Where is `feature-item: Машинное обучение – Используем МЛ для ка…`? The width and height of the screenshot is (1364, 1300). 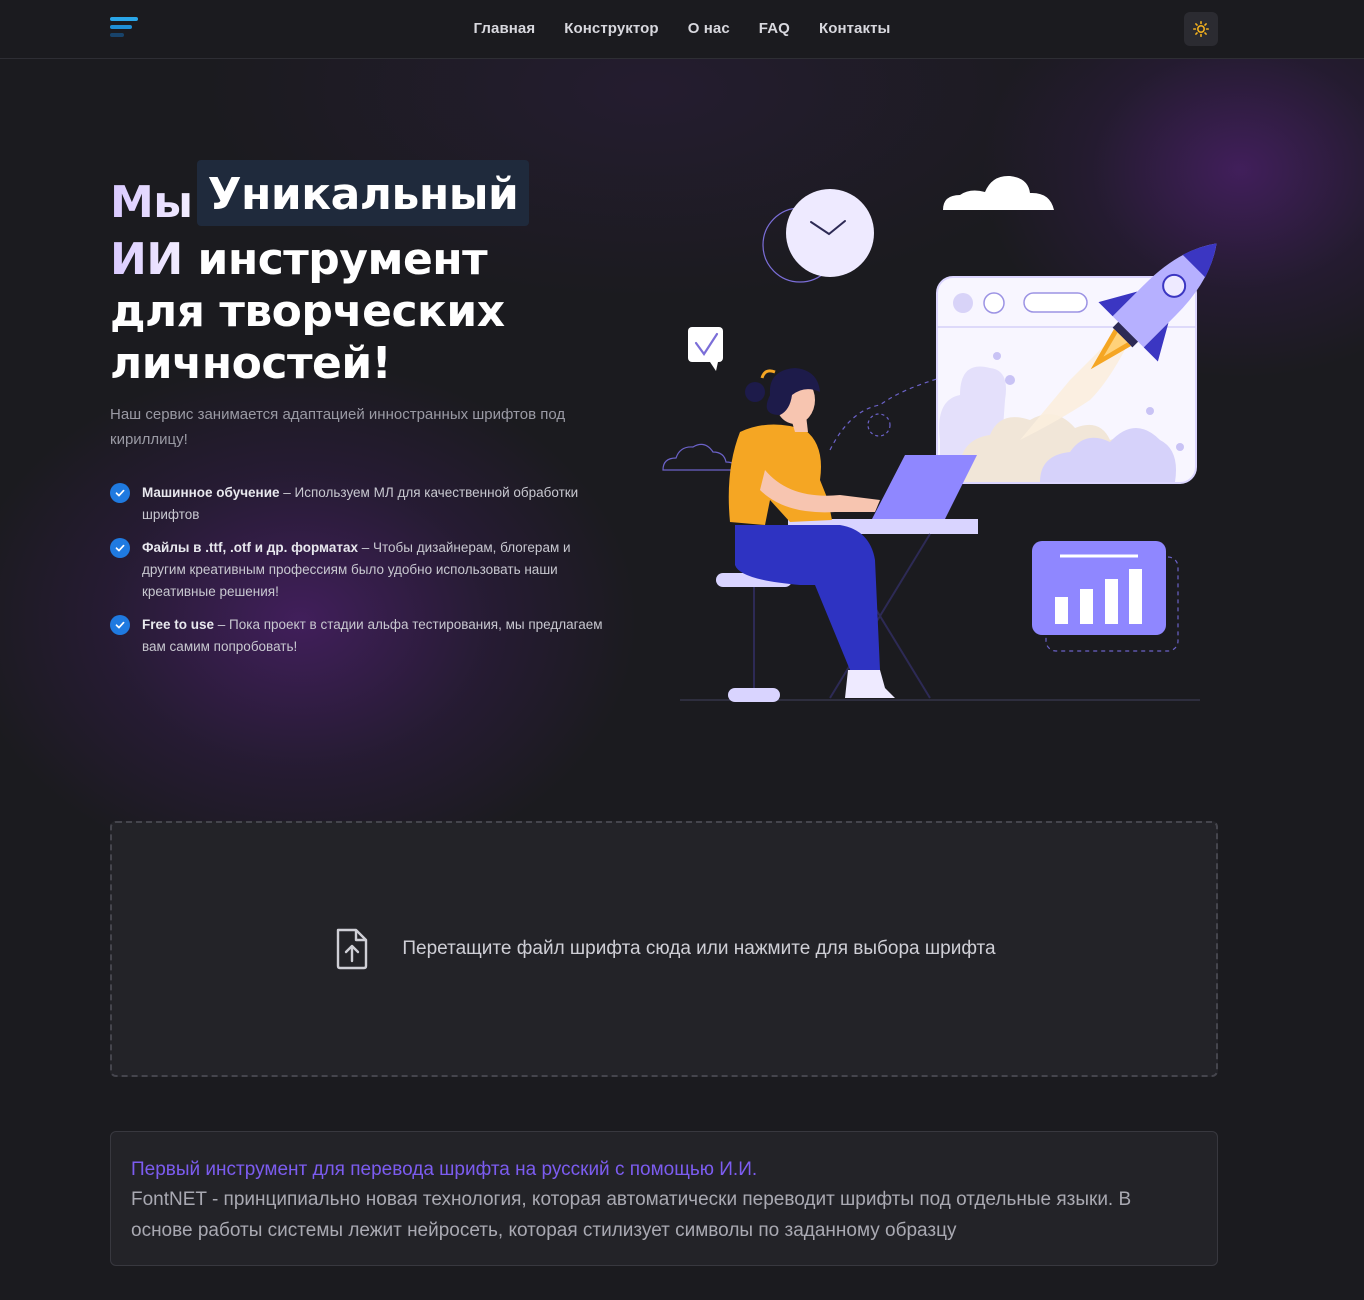 feature-item: Машинное обучение – Используем МЛ для ка… is located at coordinates (360, 504).